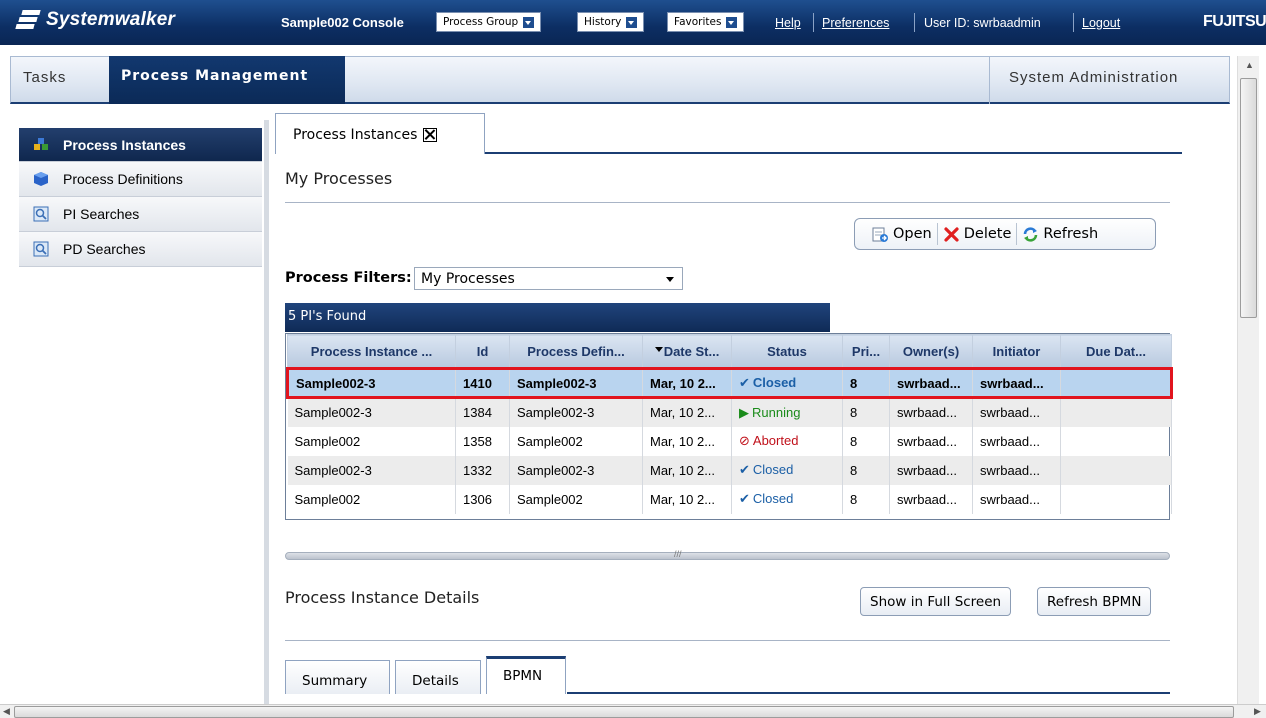  What do you see at coordinates (266, 415) in the screenshot?
I see `sidebar-collapse-handle` at bounding box center [266, 415].